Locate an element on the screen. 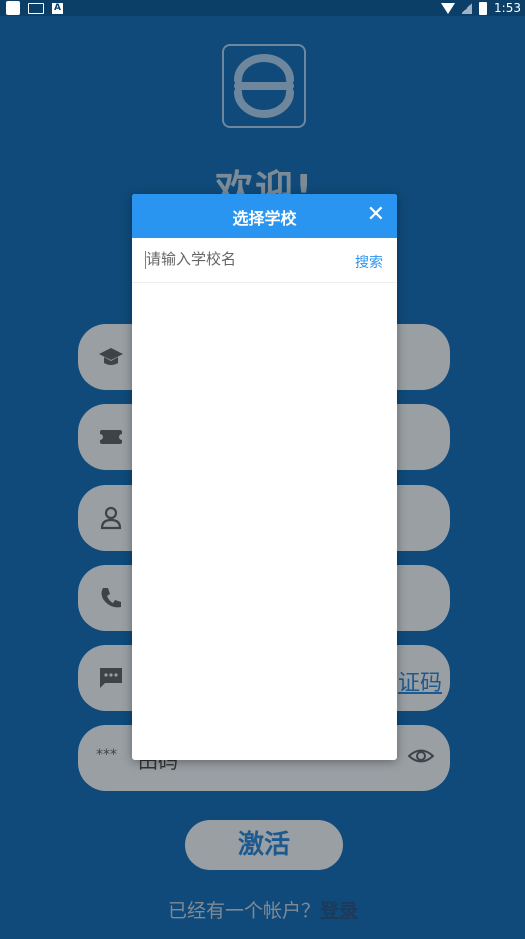 Image resolution: width=525 pixels, height=939 pixels. dialog-header: 选择学校 ✕ is located at coordinates (264, 216).